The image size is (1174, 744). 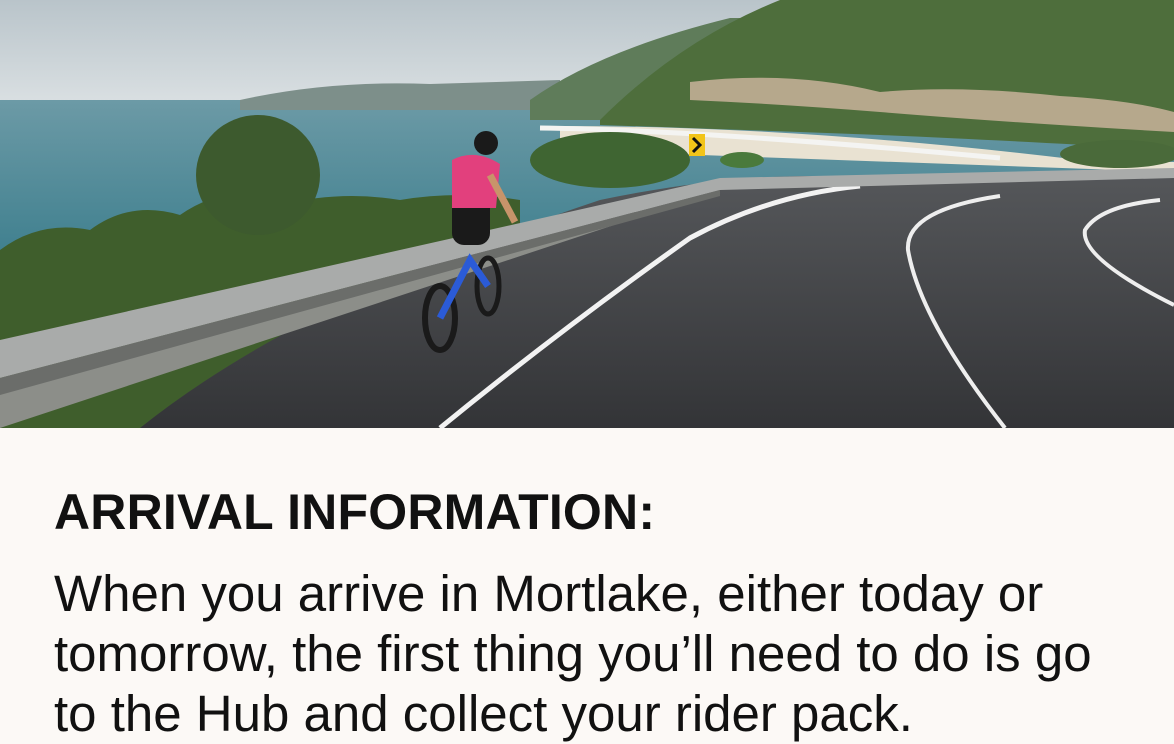 I want to click on tree, so click(x=258, y=175).